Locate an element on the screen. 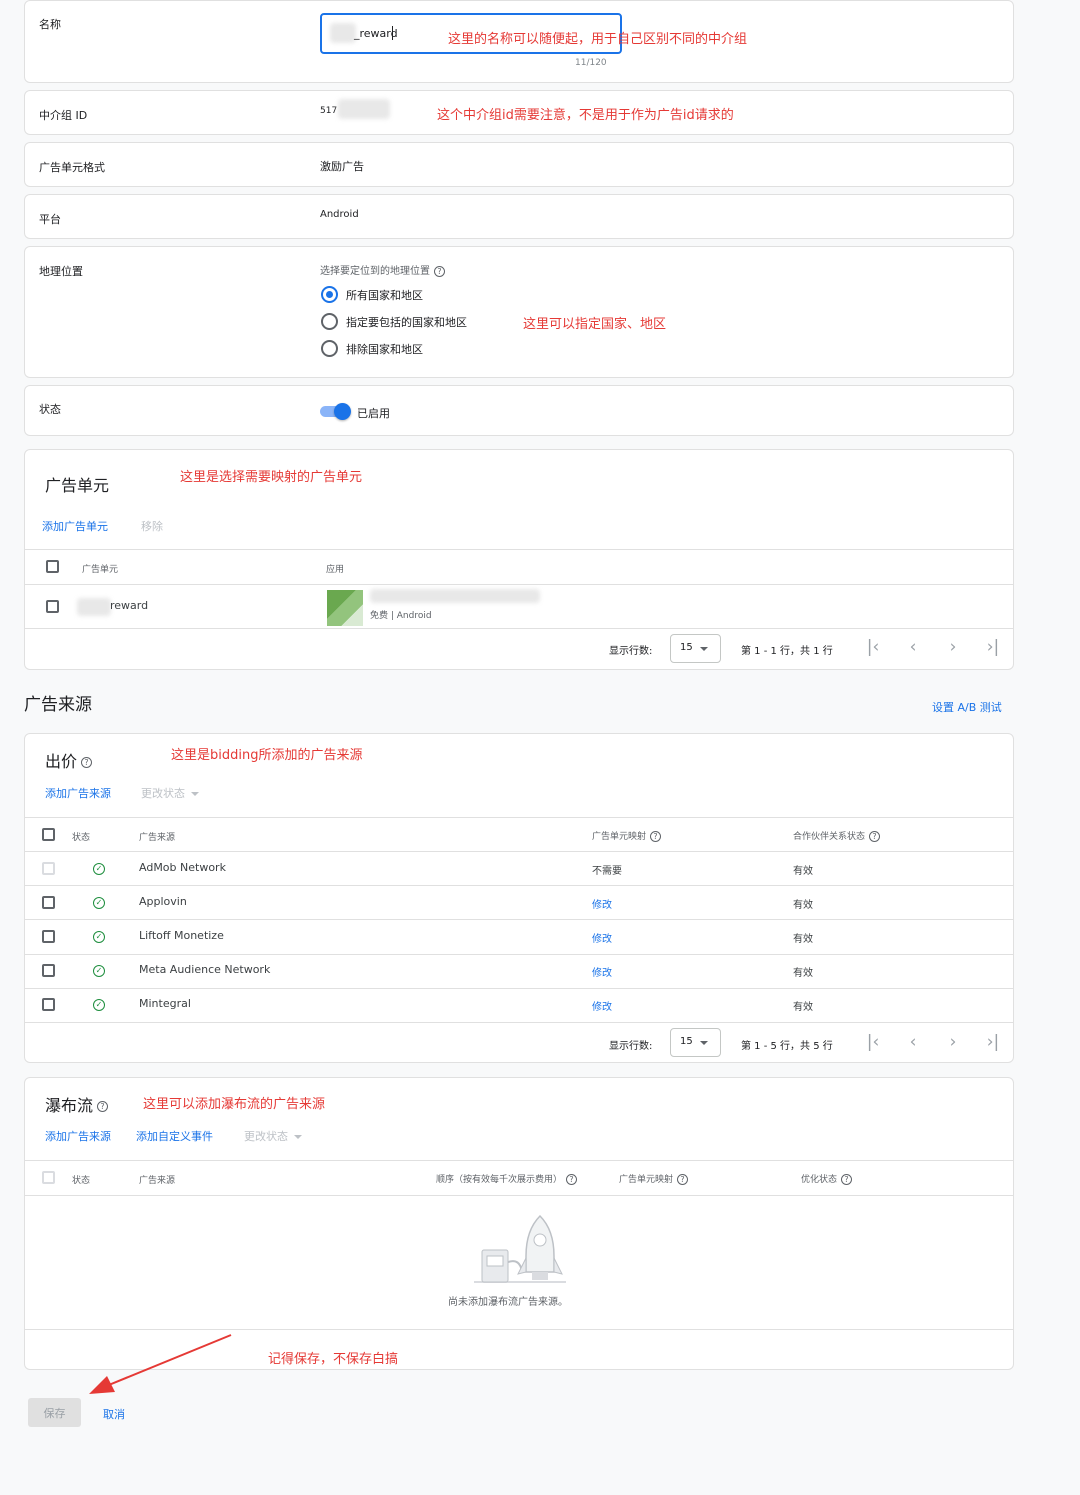 This screenshot has width=1080, height=1495. col-optimization: 优化状态? is located at coordinates (827, 1178).